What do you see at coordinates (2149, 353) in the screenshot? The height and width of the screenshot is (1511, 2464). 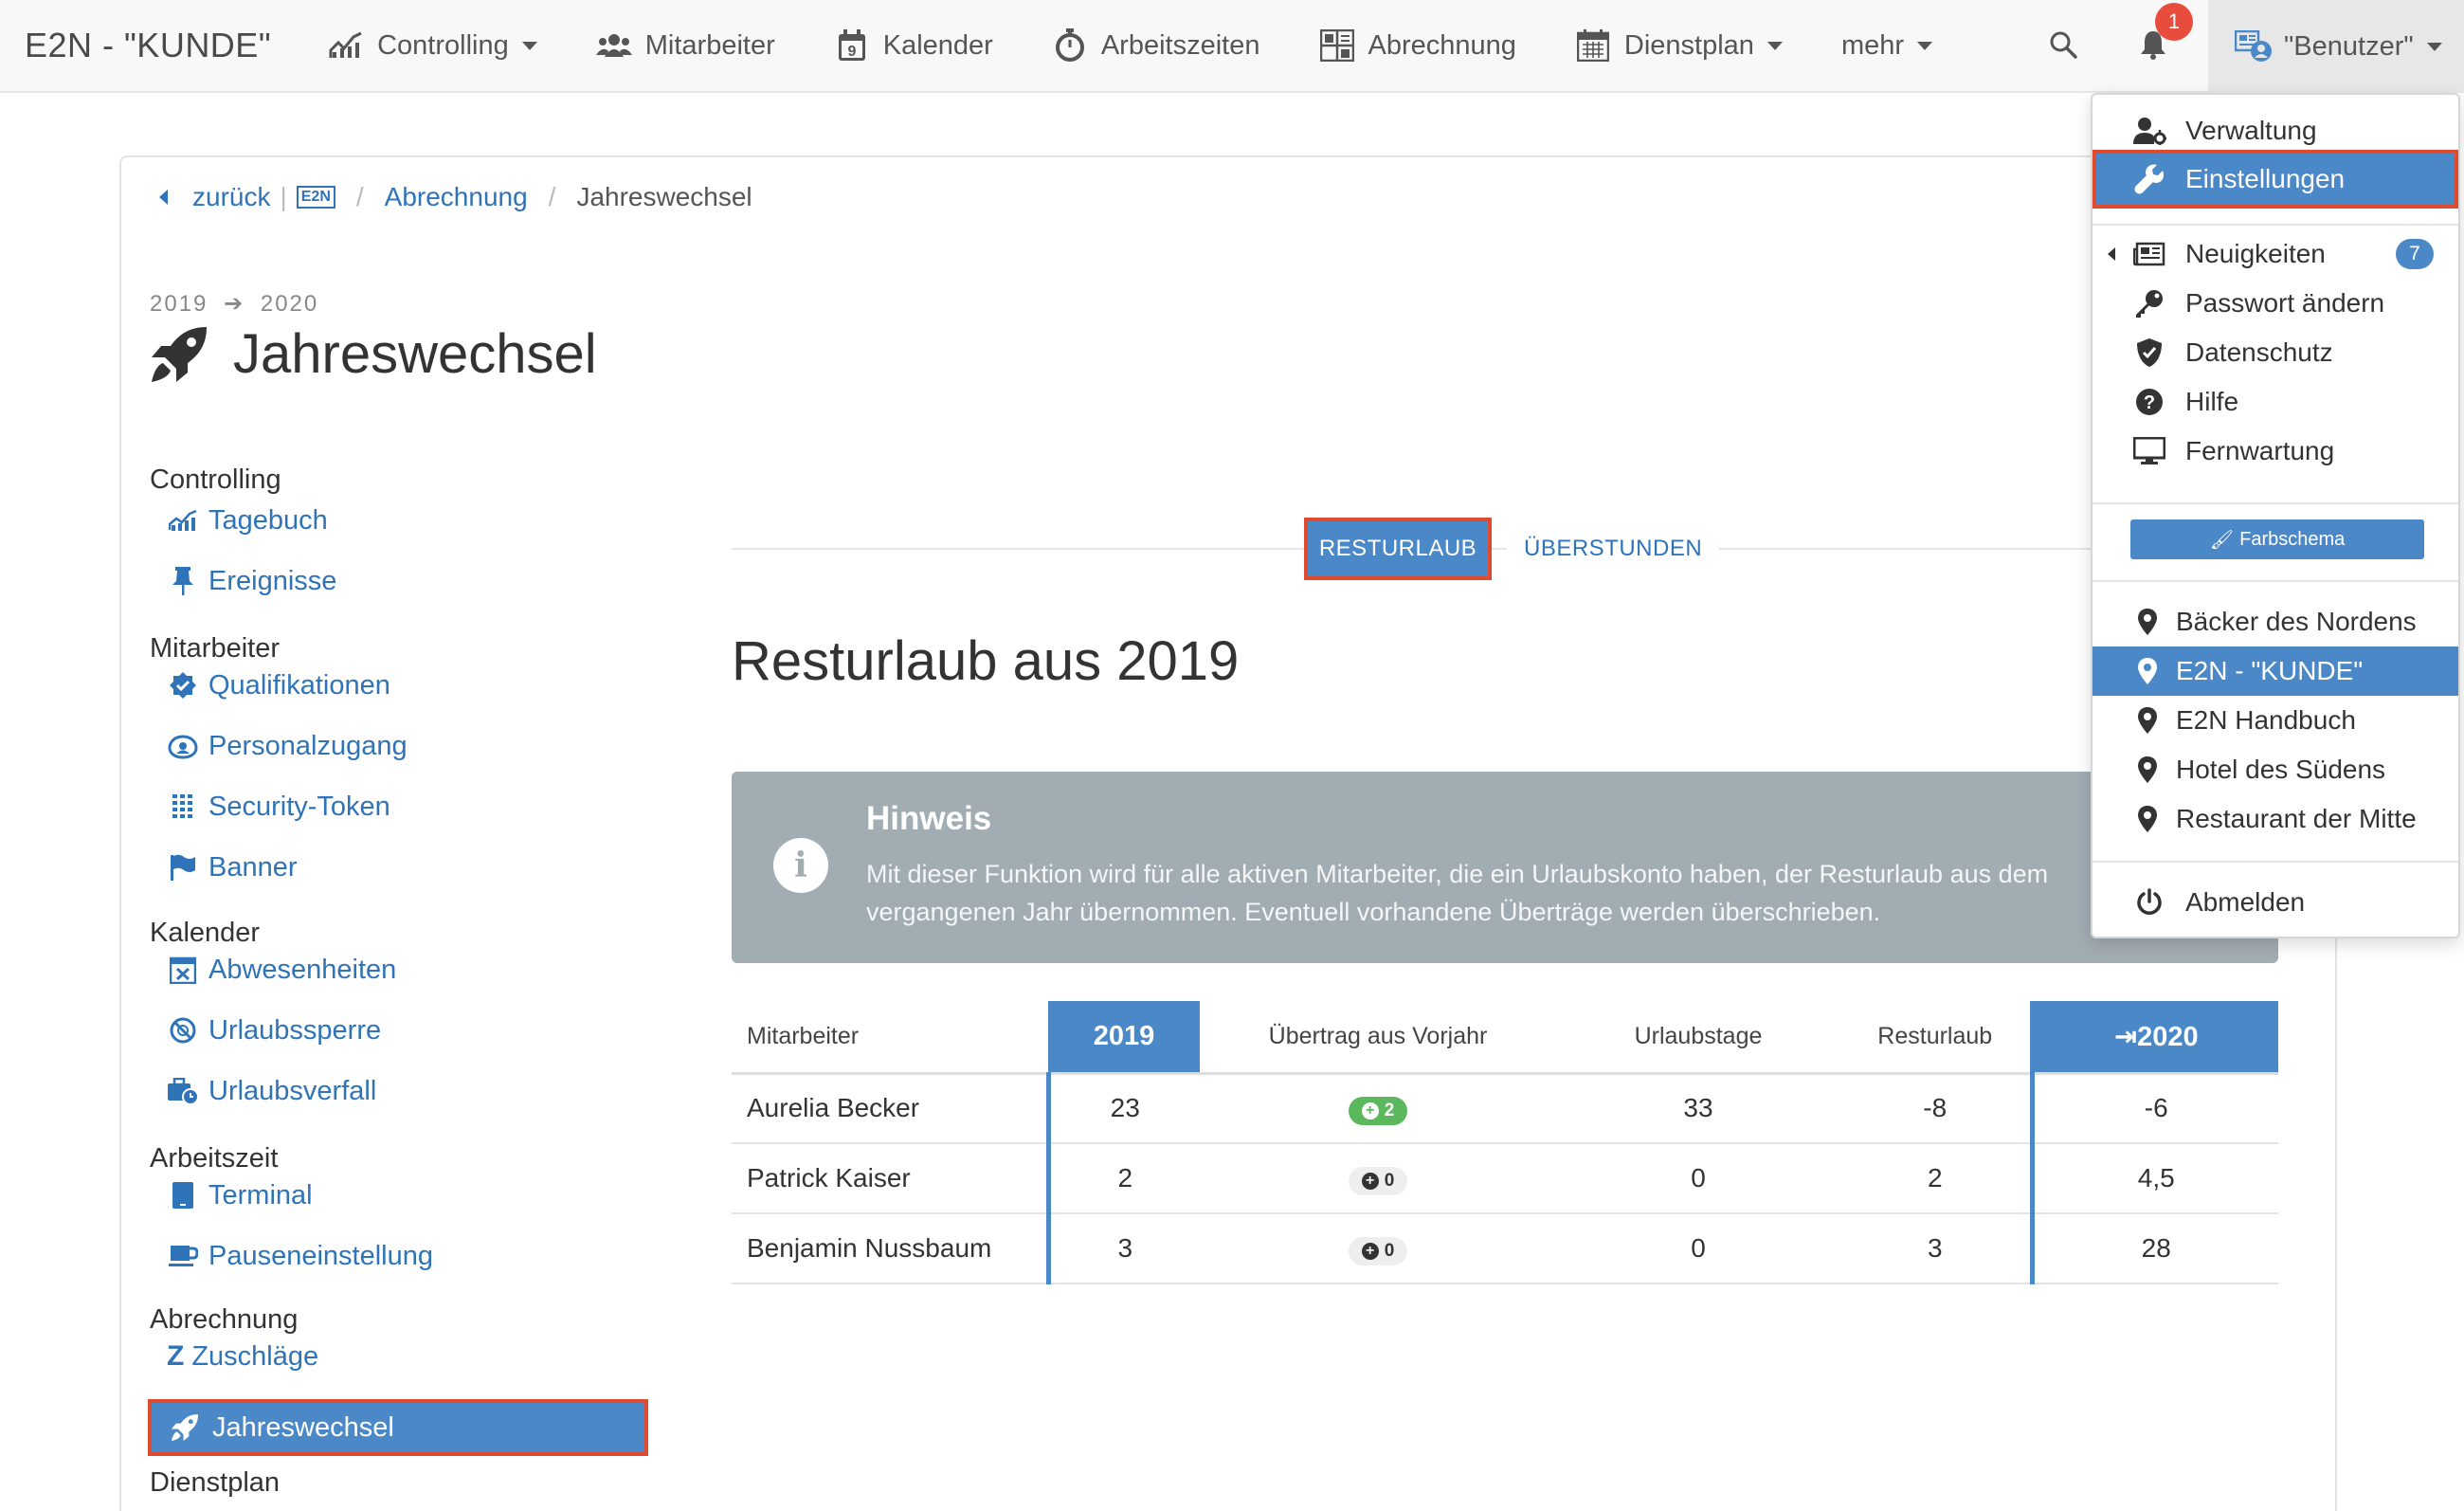 I see `shield-check-icon` at bounding box center [2149, 353].